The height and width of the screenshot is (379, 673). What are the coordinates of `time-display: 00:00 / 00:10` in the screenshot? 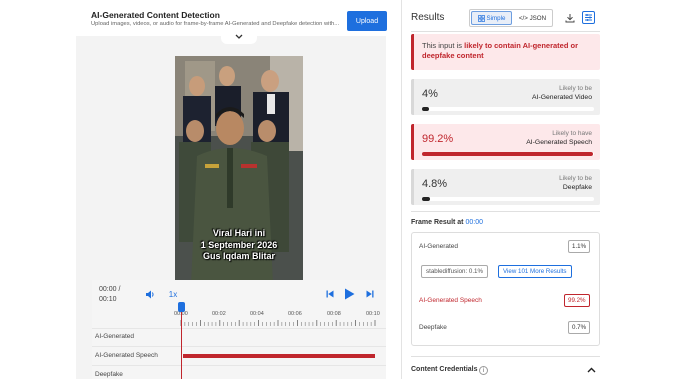 It's located at (109, 295).